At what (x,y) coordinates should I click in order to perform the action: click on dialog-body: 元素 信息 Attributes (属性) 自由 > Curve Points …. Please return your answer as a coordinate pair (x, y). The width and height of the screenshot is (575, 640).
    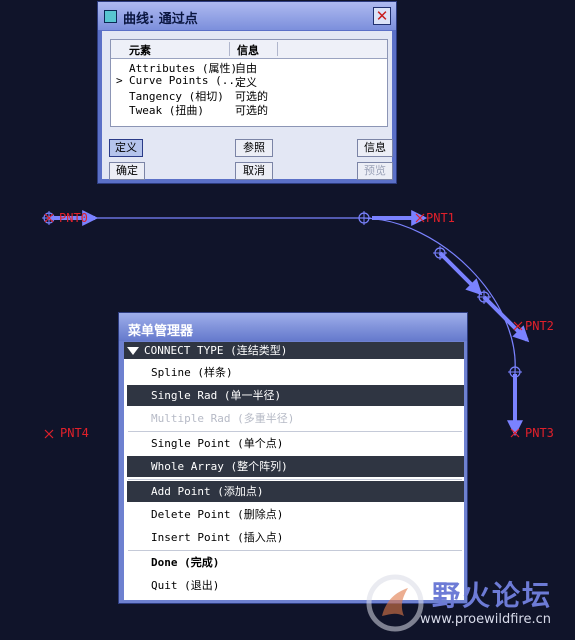
    Looking at the image, I should click on (247, 105).